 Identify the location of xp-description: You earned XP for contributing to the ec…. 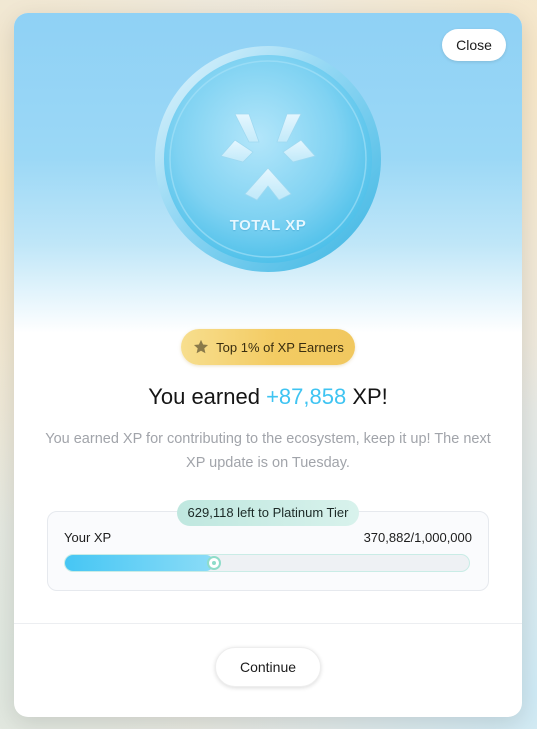
(268, 451).